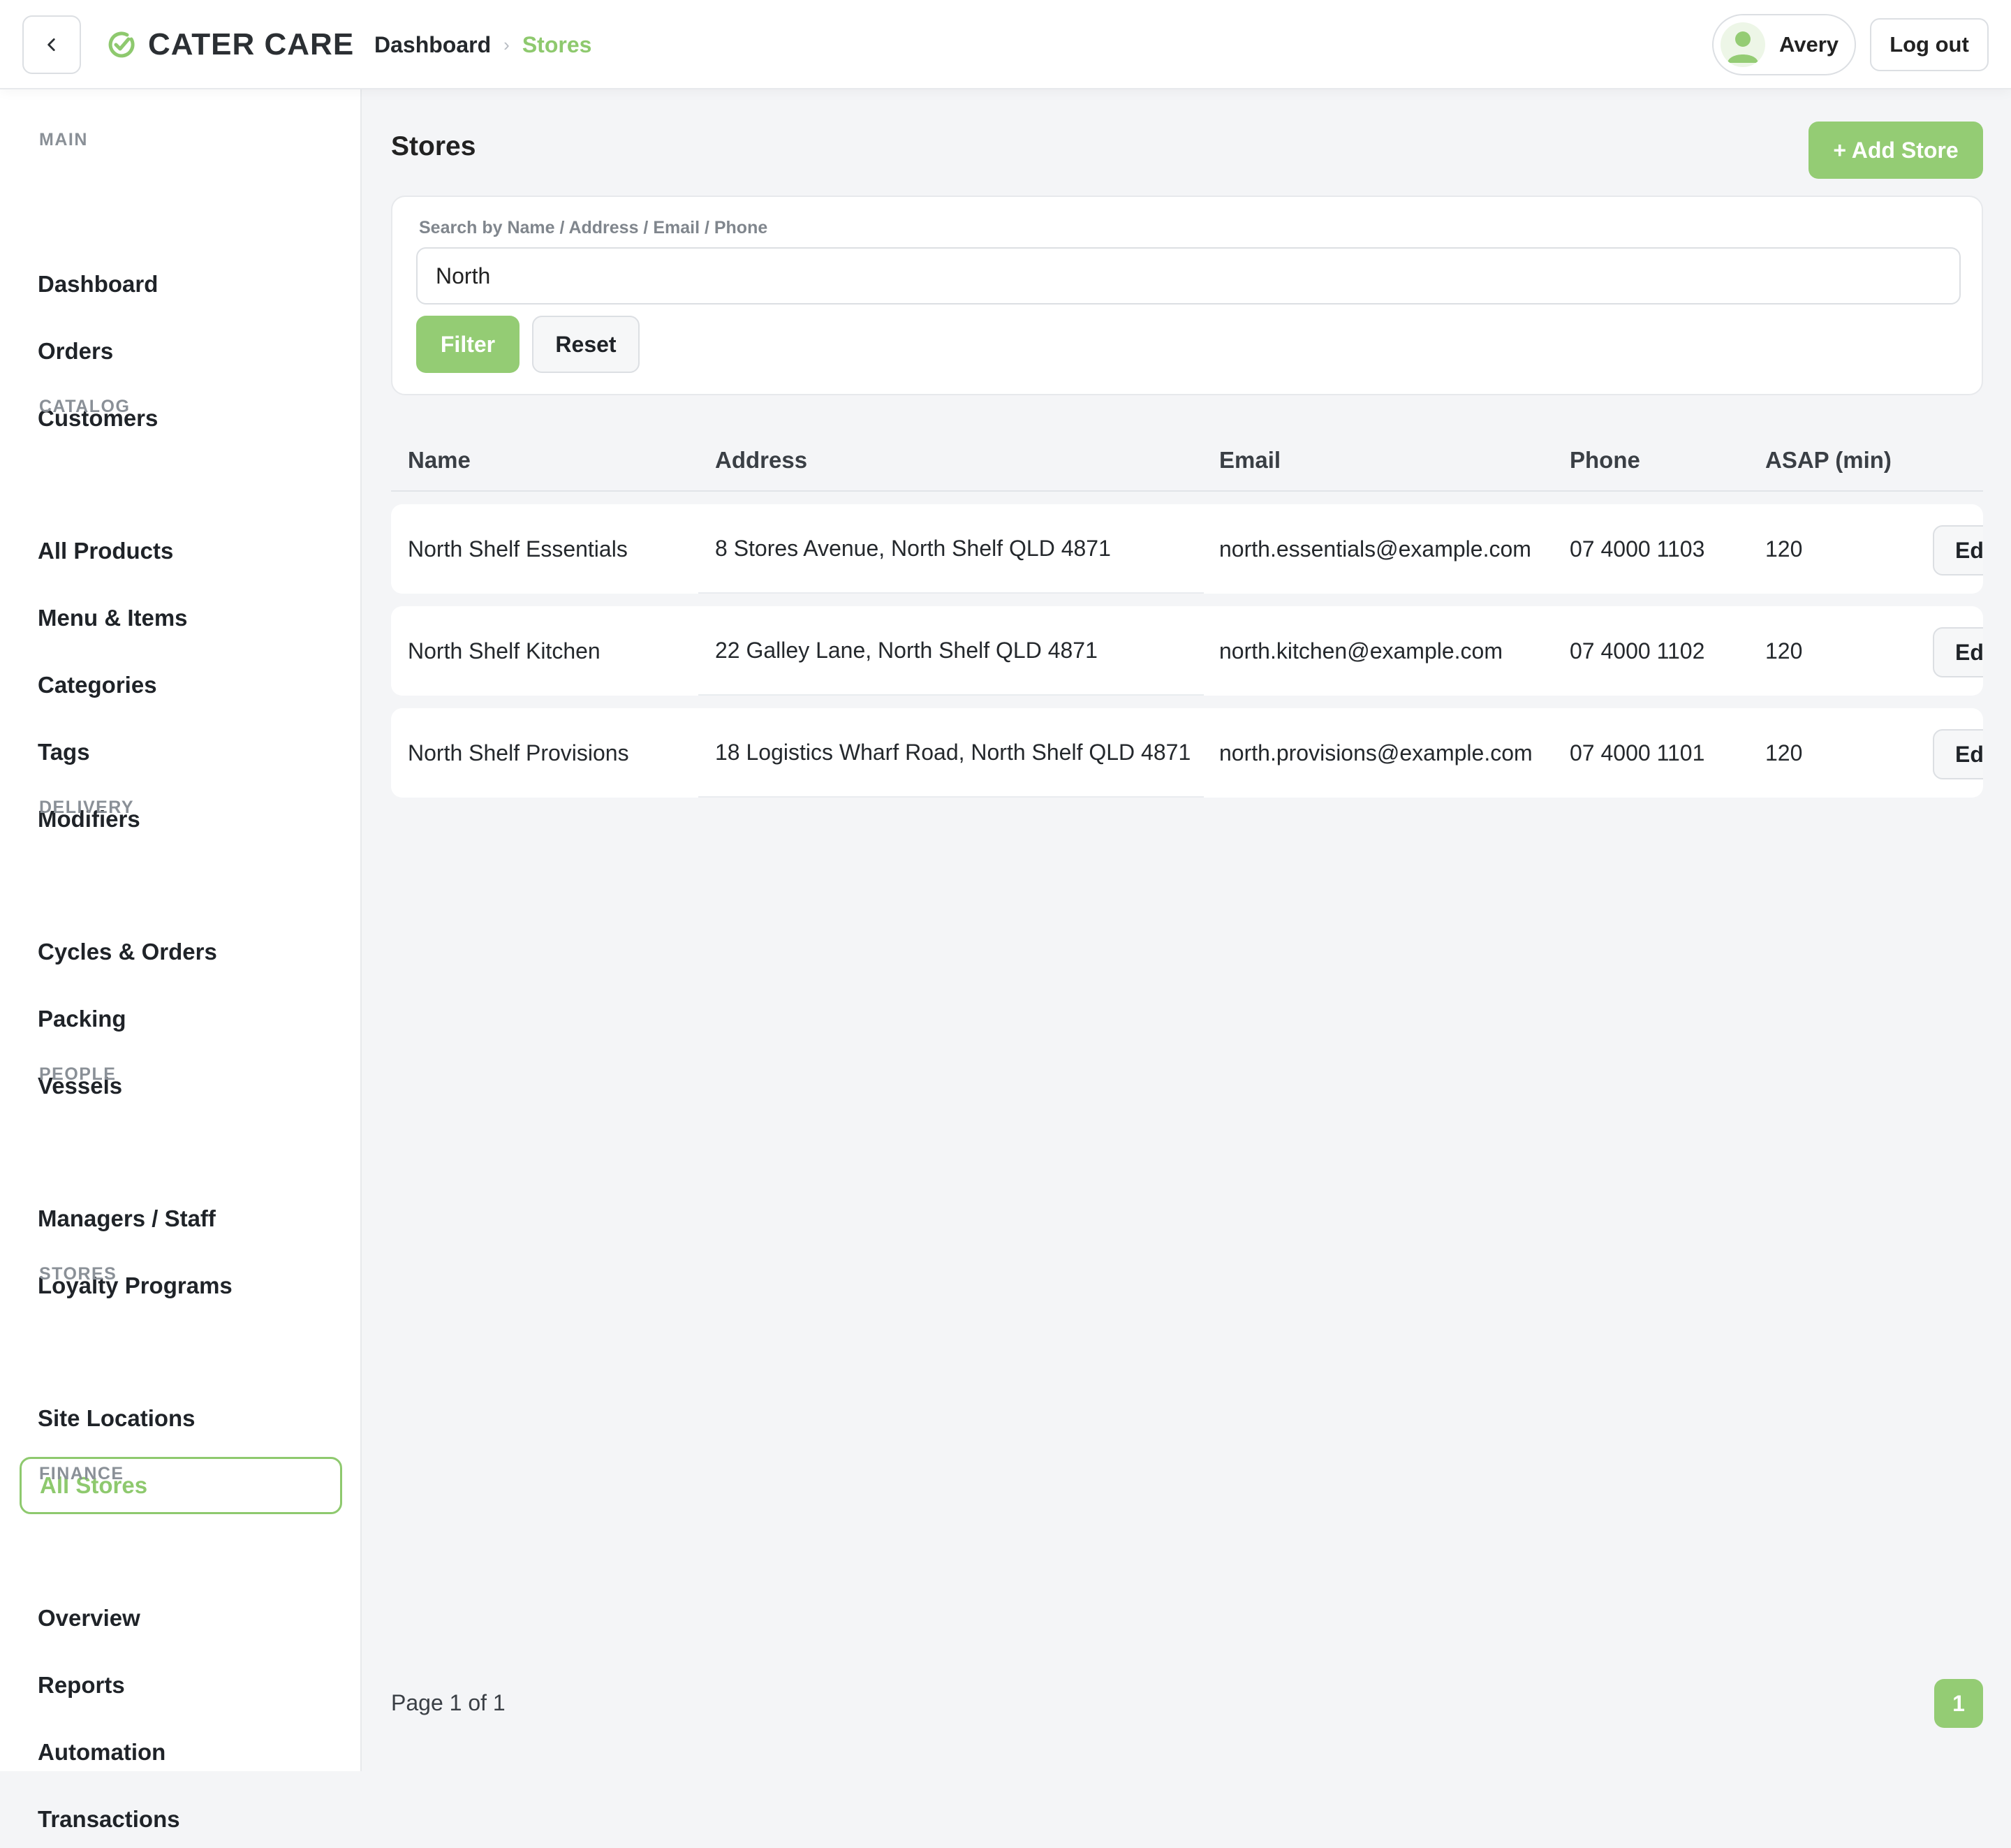 The height and width of the screenshot is (1848, 2011). What do you see at coordinates (181, 1218) in the screenshot?
I see `sidebar-item-managers-staff: Managers / Staff` at bounding box center [181, 1218].